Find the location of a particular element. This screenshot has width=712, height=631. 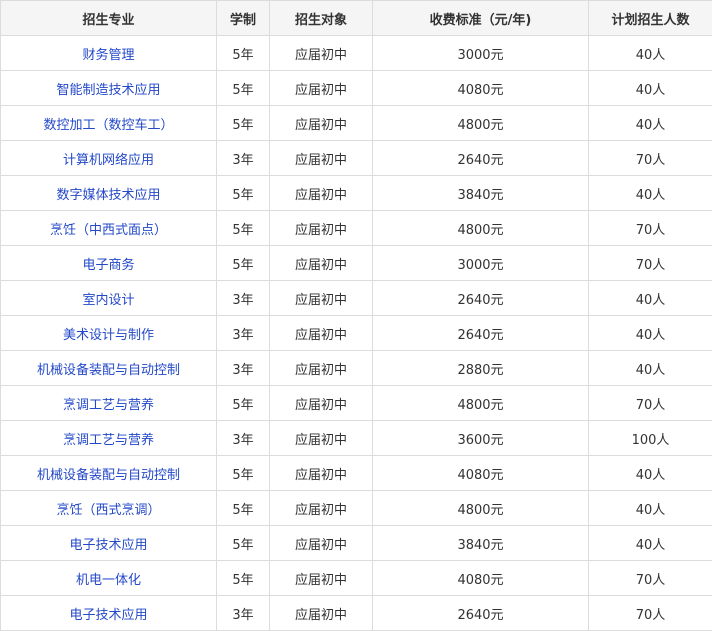

major-cell: 财务管理 is located at coordinates (109, 53).